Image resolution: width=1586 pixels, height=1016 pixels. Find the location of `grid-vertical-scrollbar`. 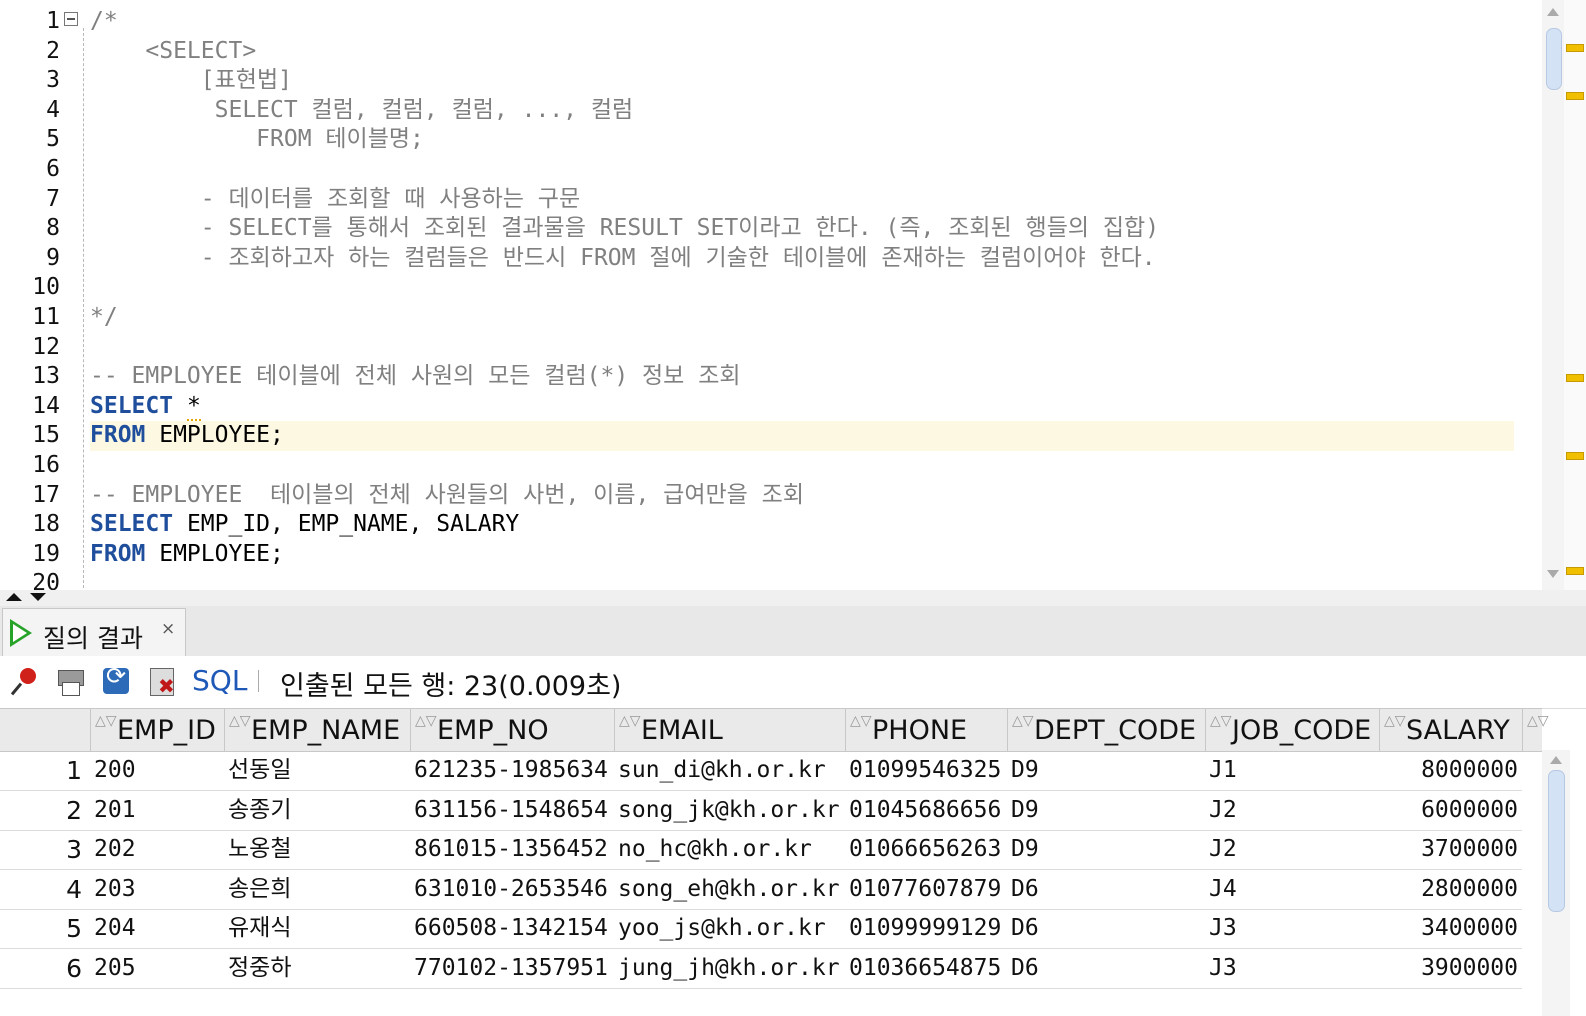

grid-vertical-scrollbar is located at coordinates (1556, 883).